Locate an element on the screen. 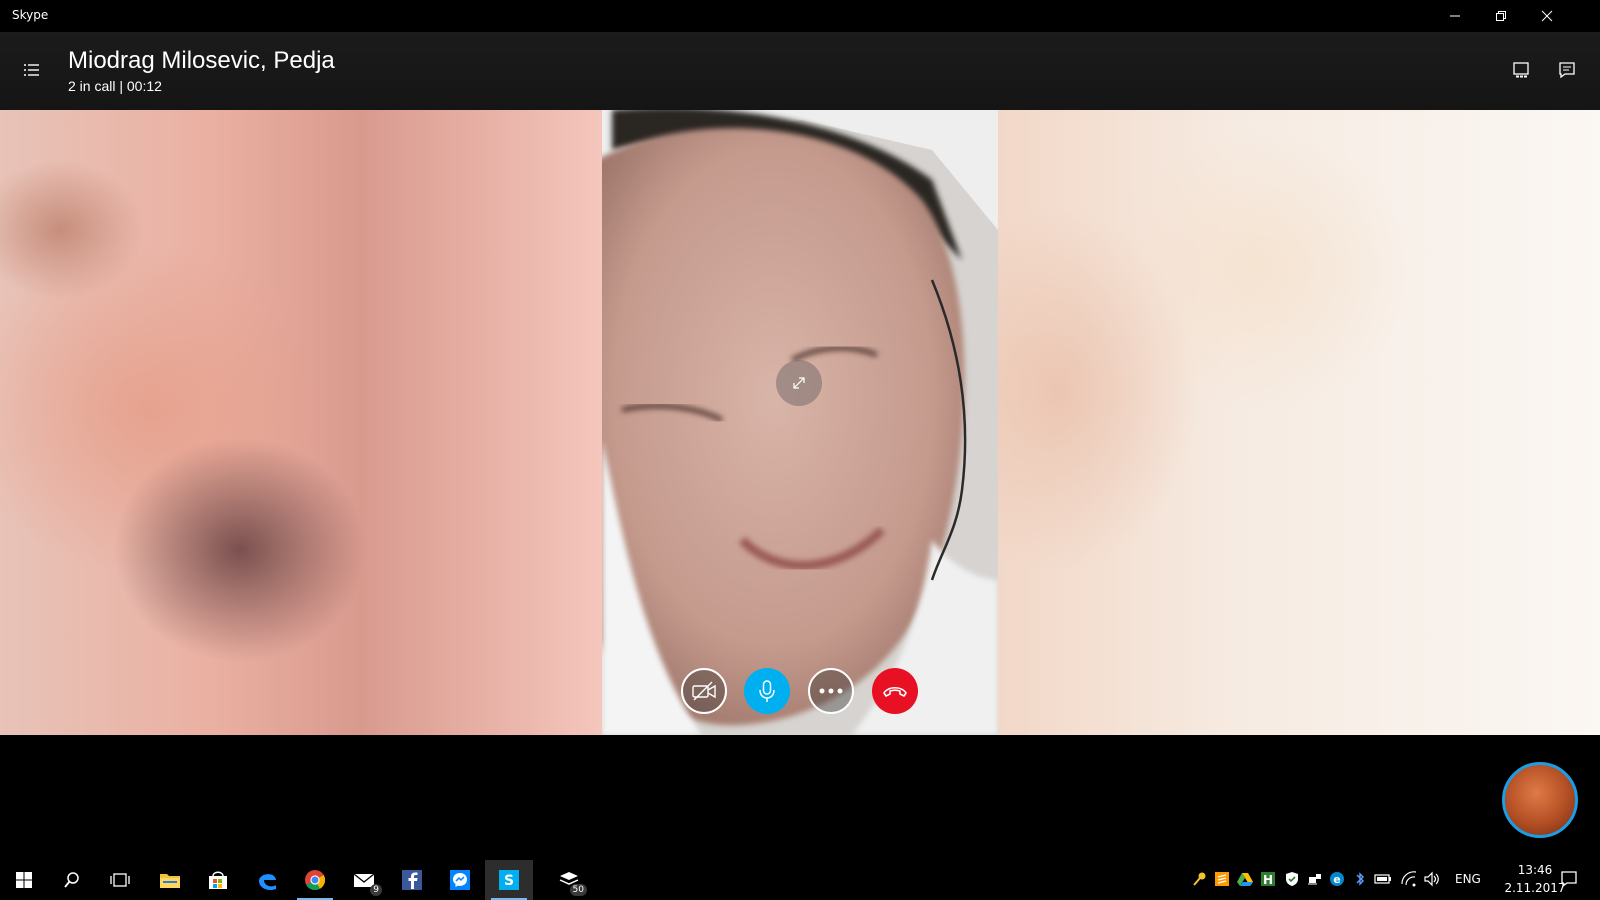 The height and width of the screenshot is (900, 1600). window-titlebar: Skype is located at coordinates (800, 16).